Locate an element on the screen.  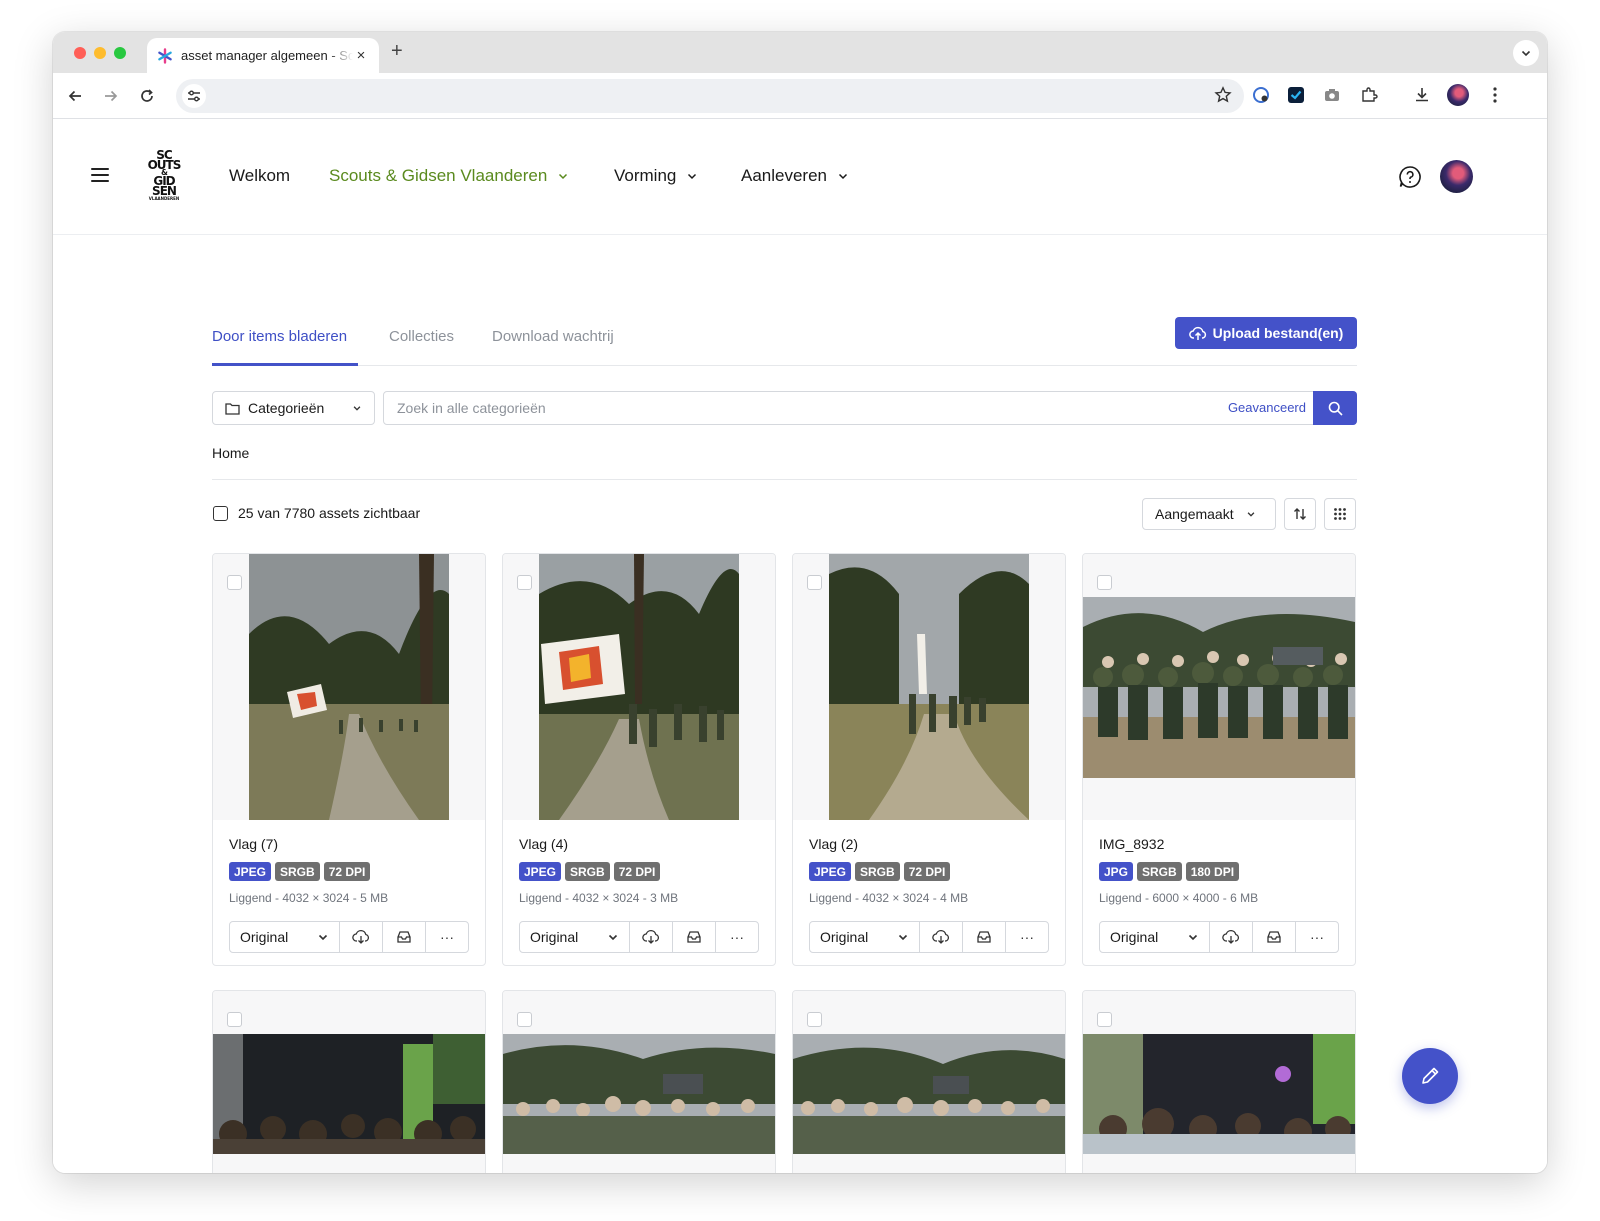
search-input is located at coordinates (799, 408).